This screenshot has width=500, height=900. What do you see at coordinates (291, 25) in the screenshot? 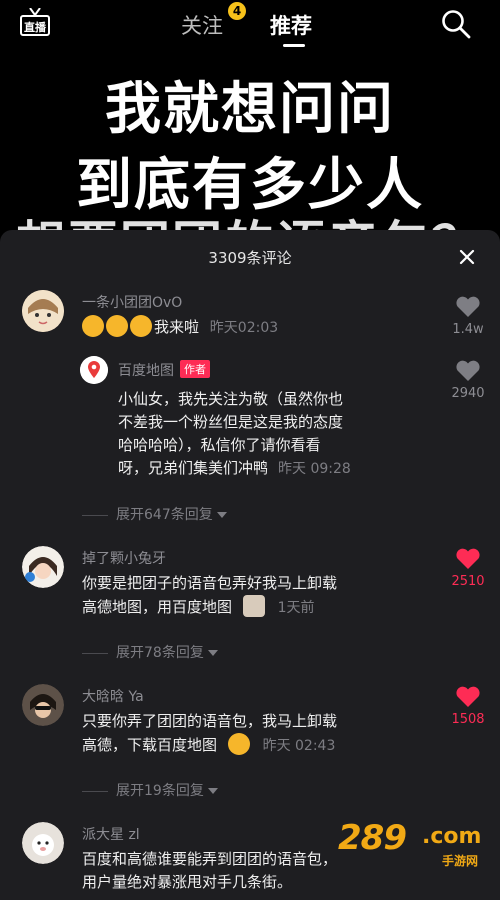
I see `tab-recommend: 推荐` at bounding box center [291, 25].